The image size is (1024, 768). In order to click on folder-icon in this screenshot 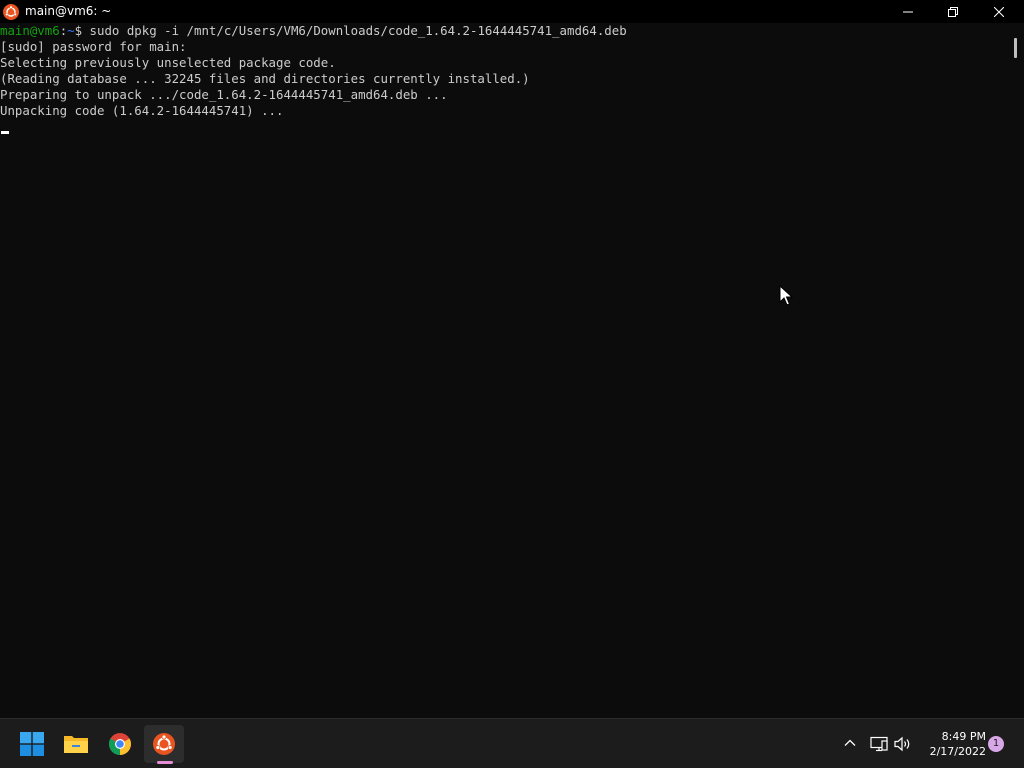, I will do `click(76, 744)`.